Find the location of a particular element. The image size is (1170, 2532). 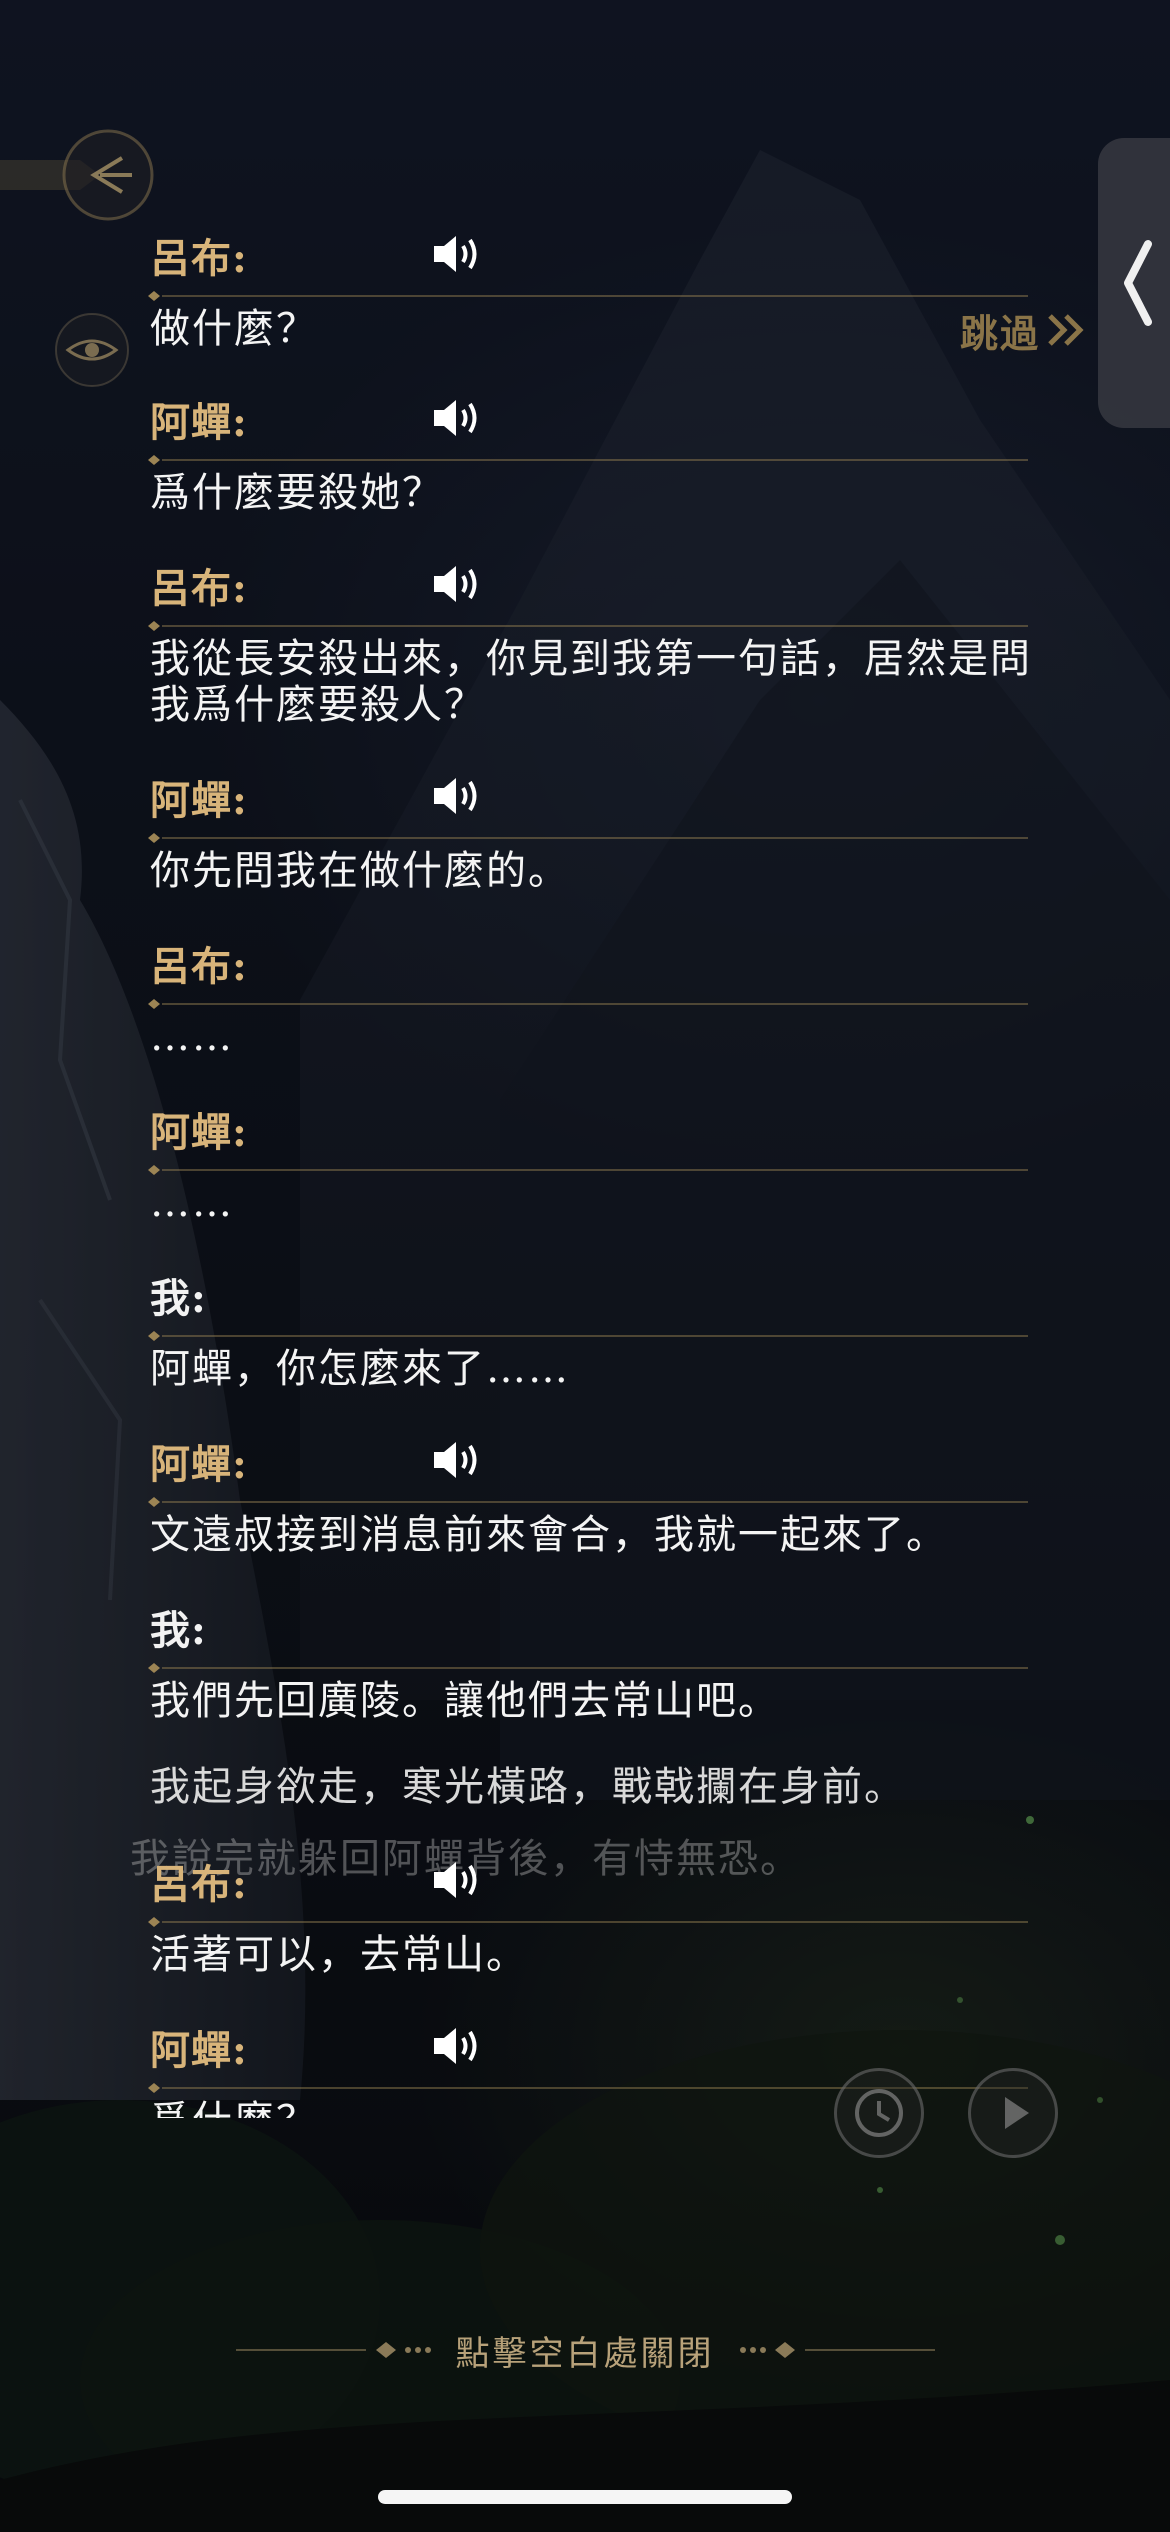

close-hint-text: 點擊空白處關閉 is located at coordinates (585, 2353).